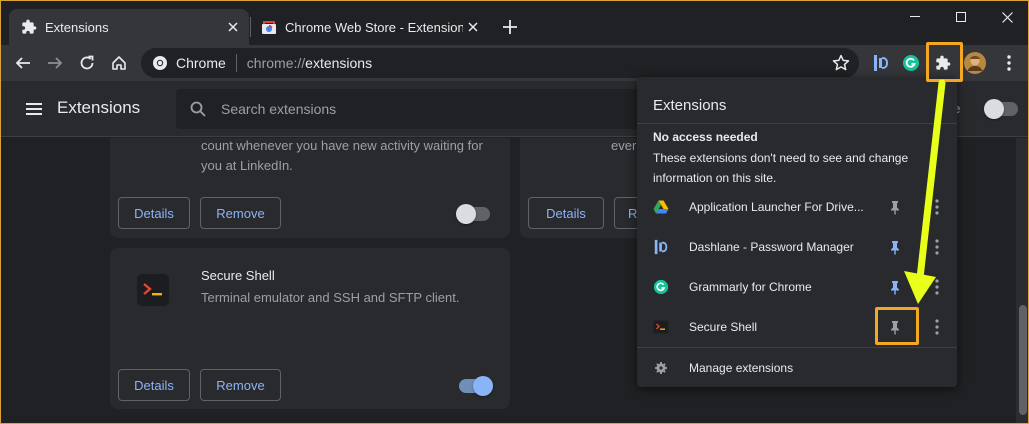 This screenshot has height=424, width=1029. What do you see at coordinates (23, 63) in the screenshot?
I see `back-button` at bounding box center [23, 63].